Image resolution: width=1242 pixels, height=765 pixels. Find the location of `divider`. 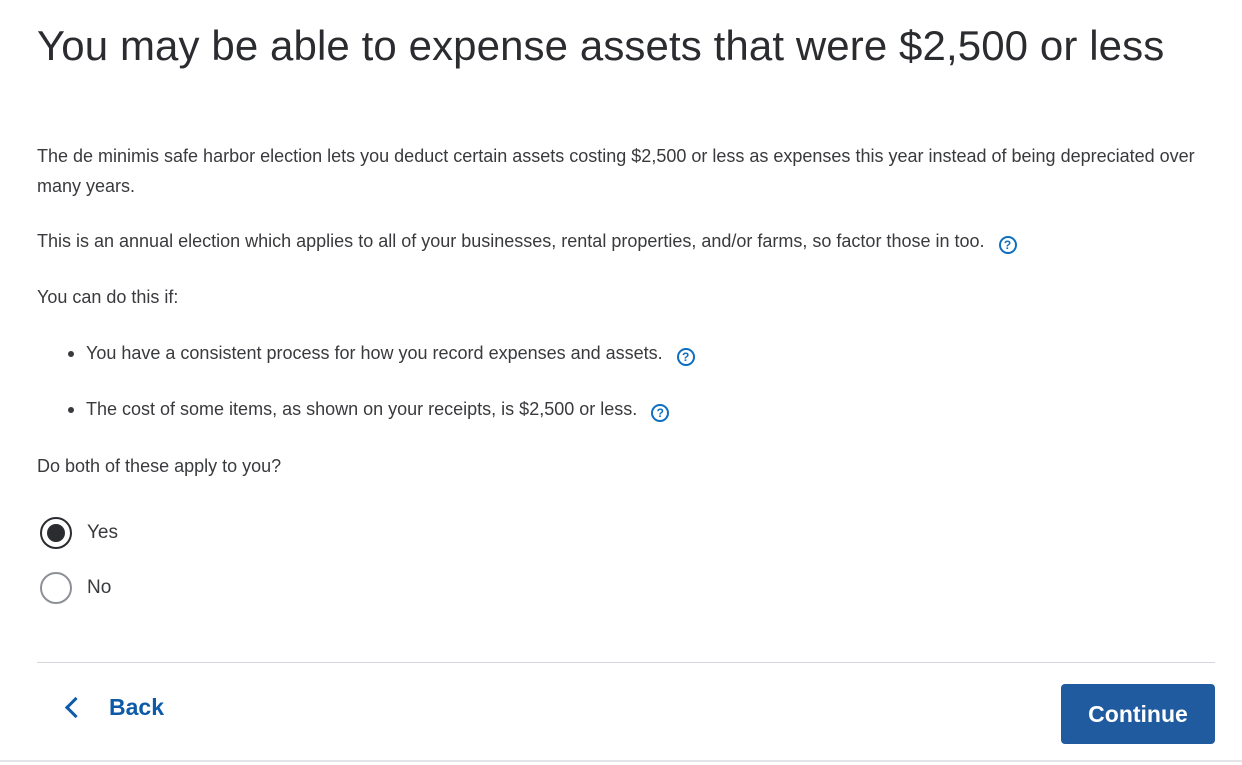

divider is located at coordinates (626, 662).